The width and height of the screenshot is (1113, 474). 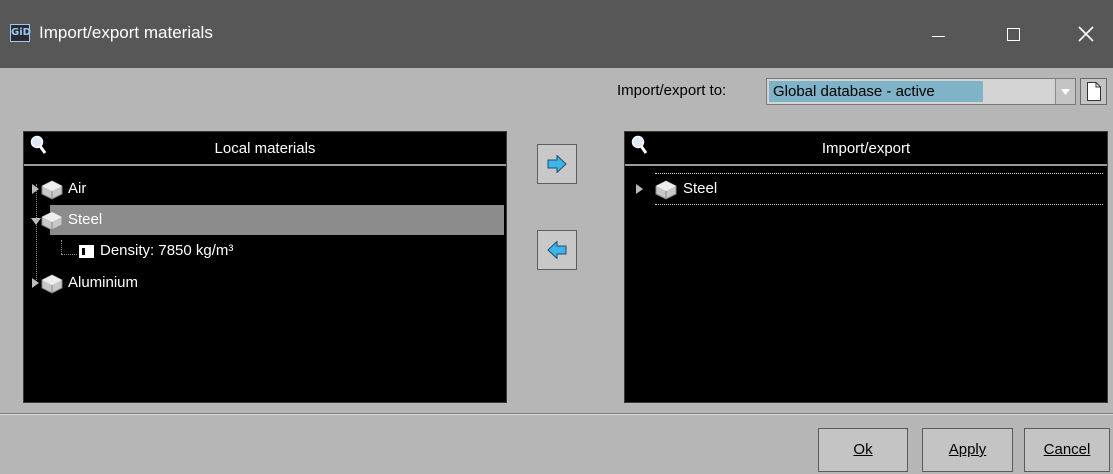 I want to click on dialog-footer: Ok Apply Cancel, so click(x=556, y=445).